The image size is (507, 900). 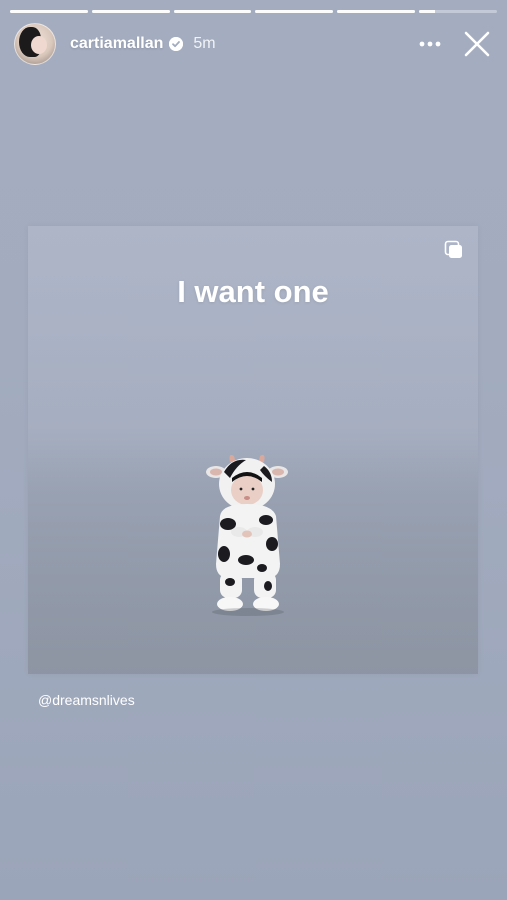 I want to click on post-time: 5m, so click(x=204, y=43).